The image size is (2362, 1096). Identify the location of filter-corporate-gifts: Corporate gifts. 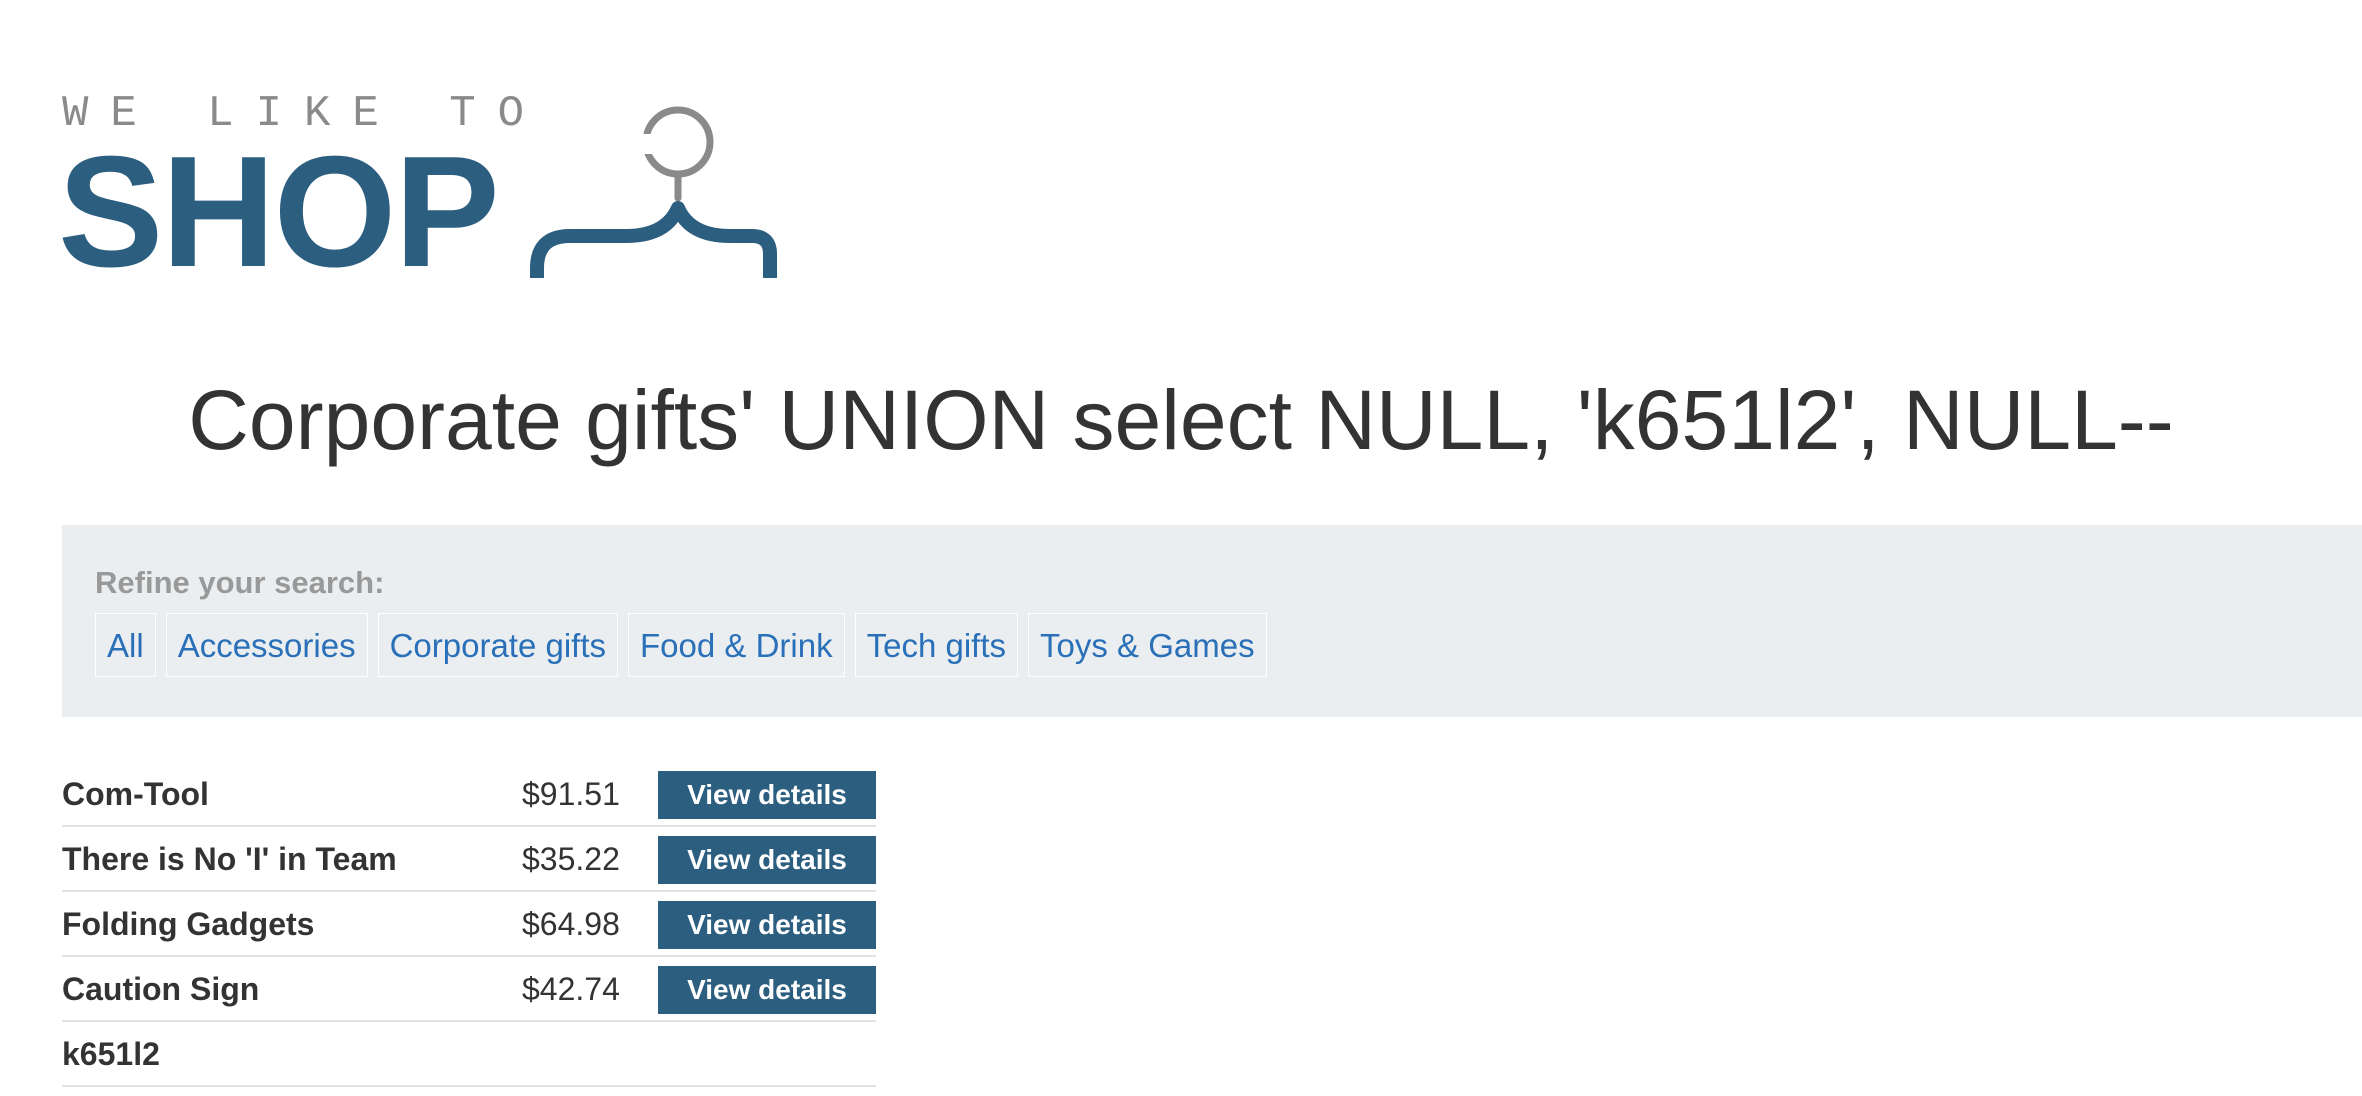
(498, 645).